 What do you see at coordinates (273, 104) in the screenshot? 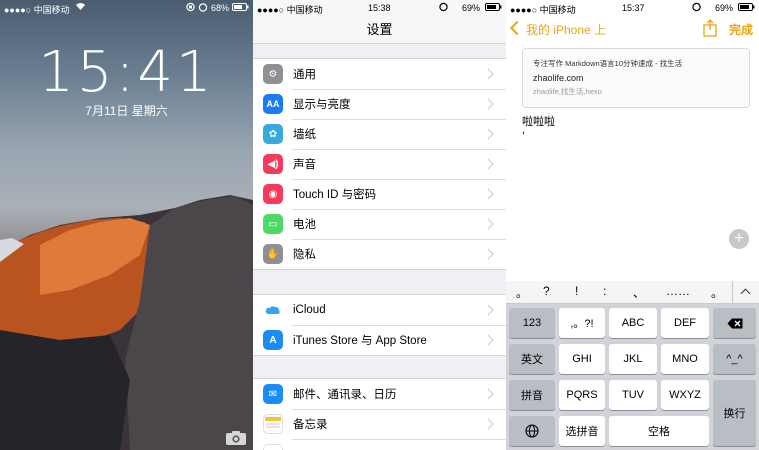
I see `display-icon: AA` at bounding box center [273, 104].